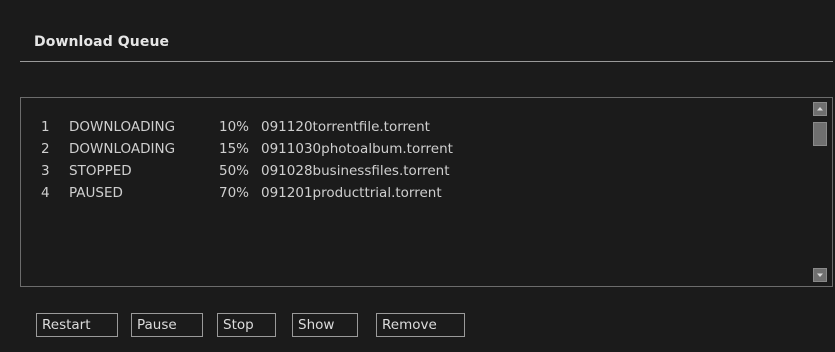 The height and width of the screenshot is (352, 835). Describe the element at coordinates (325, 325) in the screenshot. I see `show-button: Show` at that location.